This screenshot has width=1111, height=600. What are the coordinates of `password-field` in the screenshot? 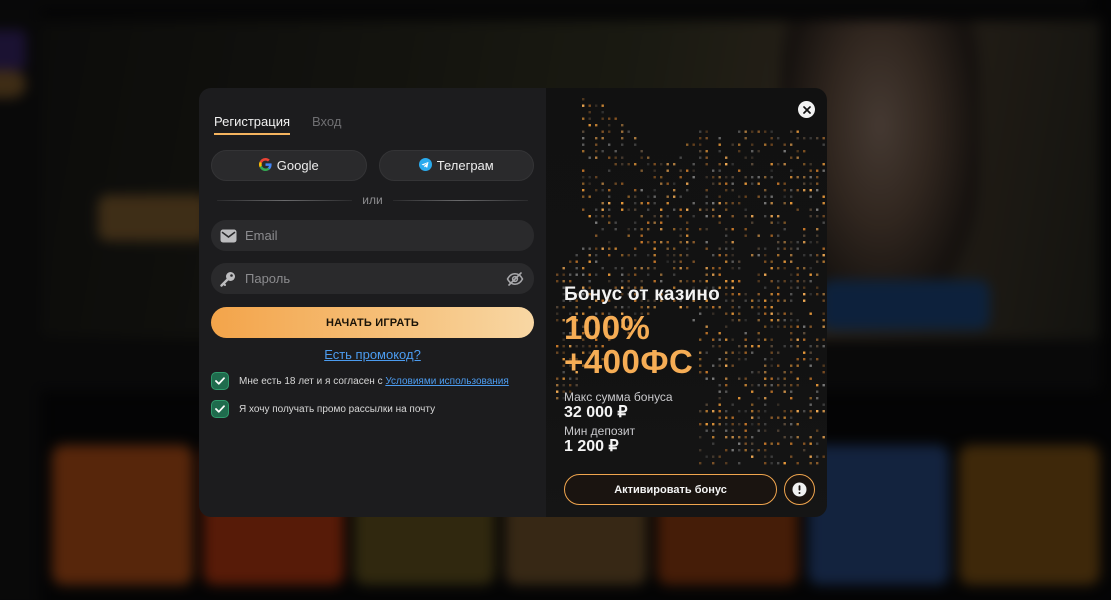 It's located at (372, 278).